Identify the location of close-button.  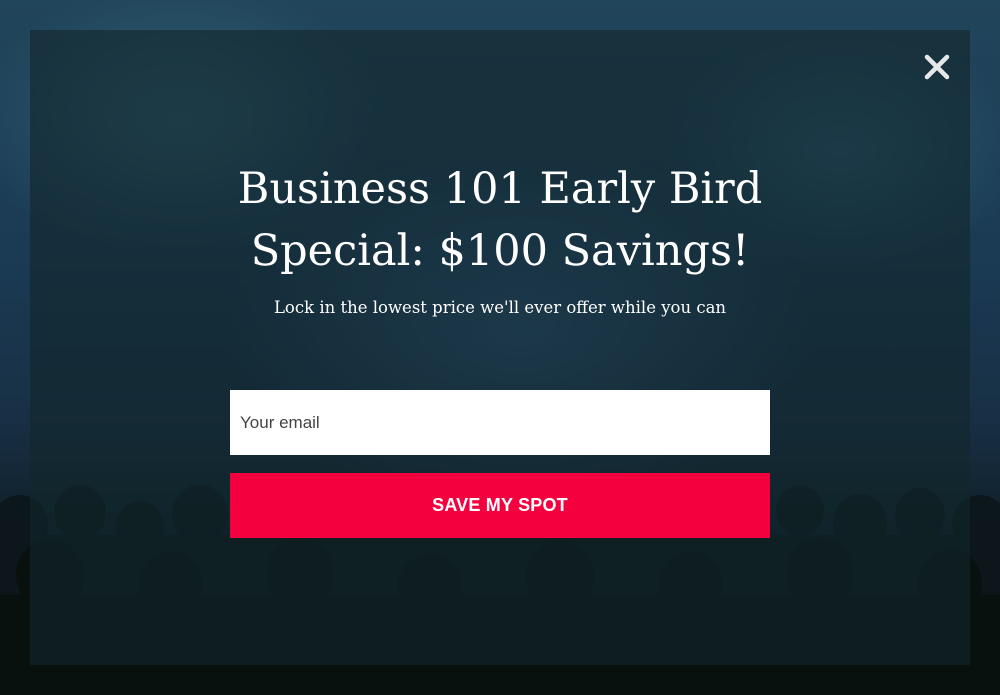
(937, 67).